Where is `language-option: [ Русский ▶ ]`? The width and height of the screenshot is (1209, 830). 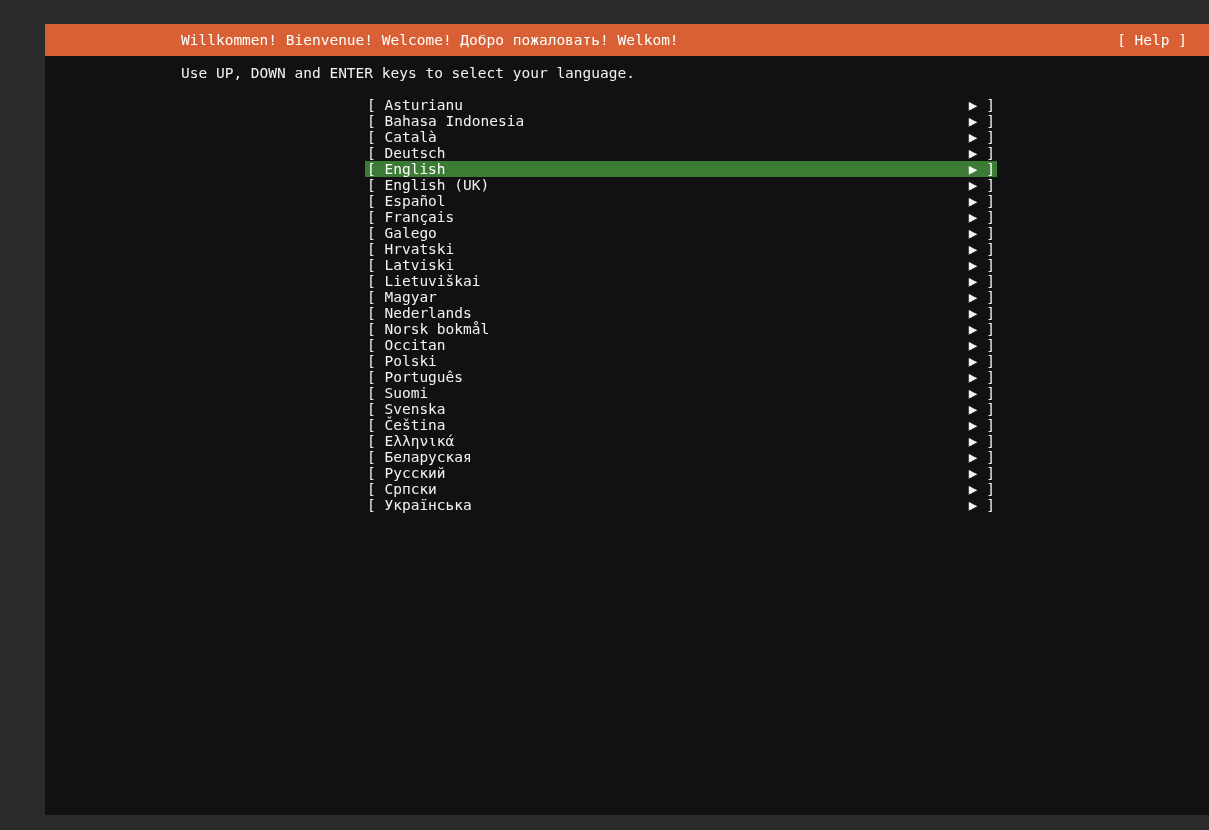
language-option: [ Русский ▶ ] is located at coordinates (681, 473).